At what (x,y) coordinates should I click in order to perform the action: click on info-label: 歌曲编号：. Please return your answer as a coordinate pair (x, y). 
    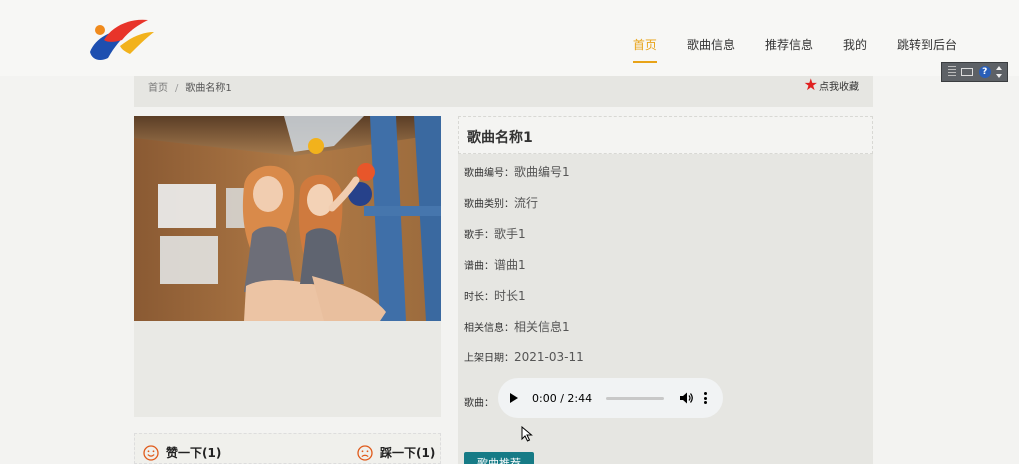
    Looking at the image, I should click on (489, 173).